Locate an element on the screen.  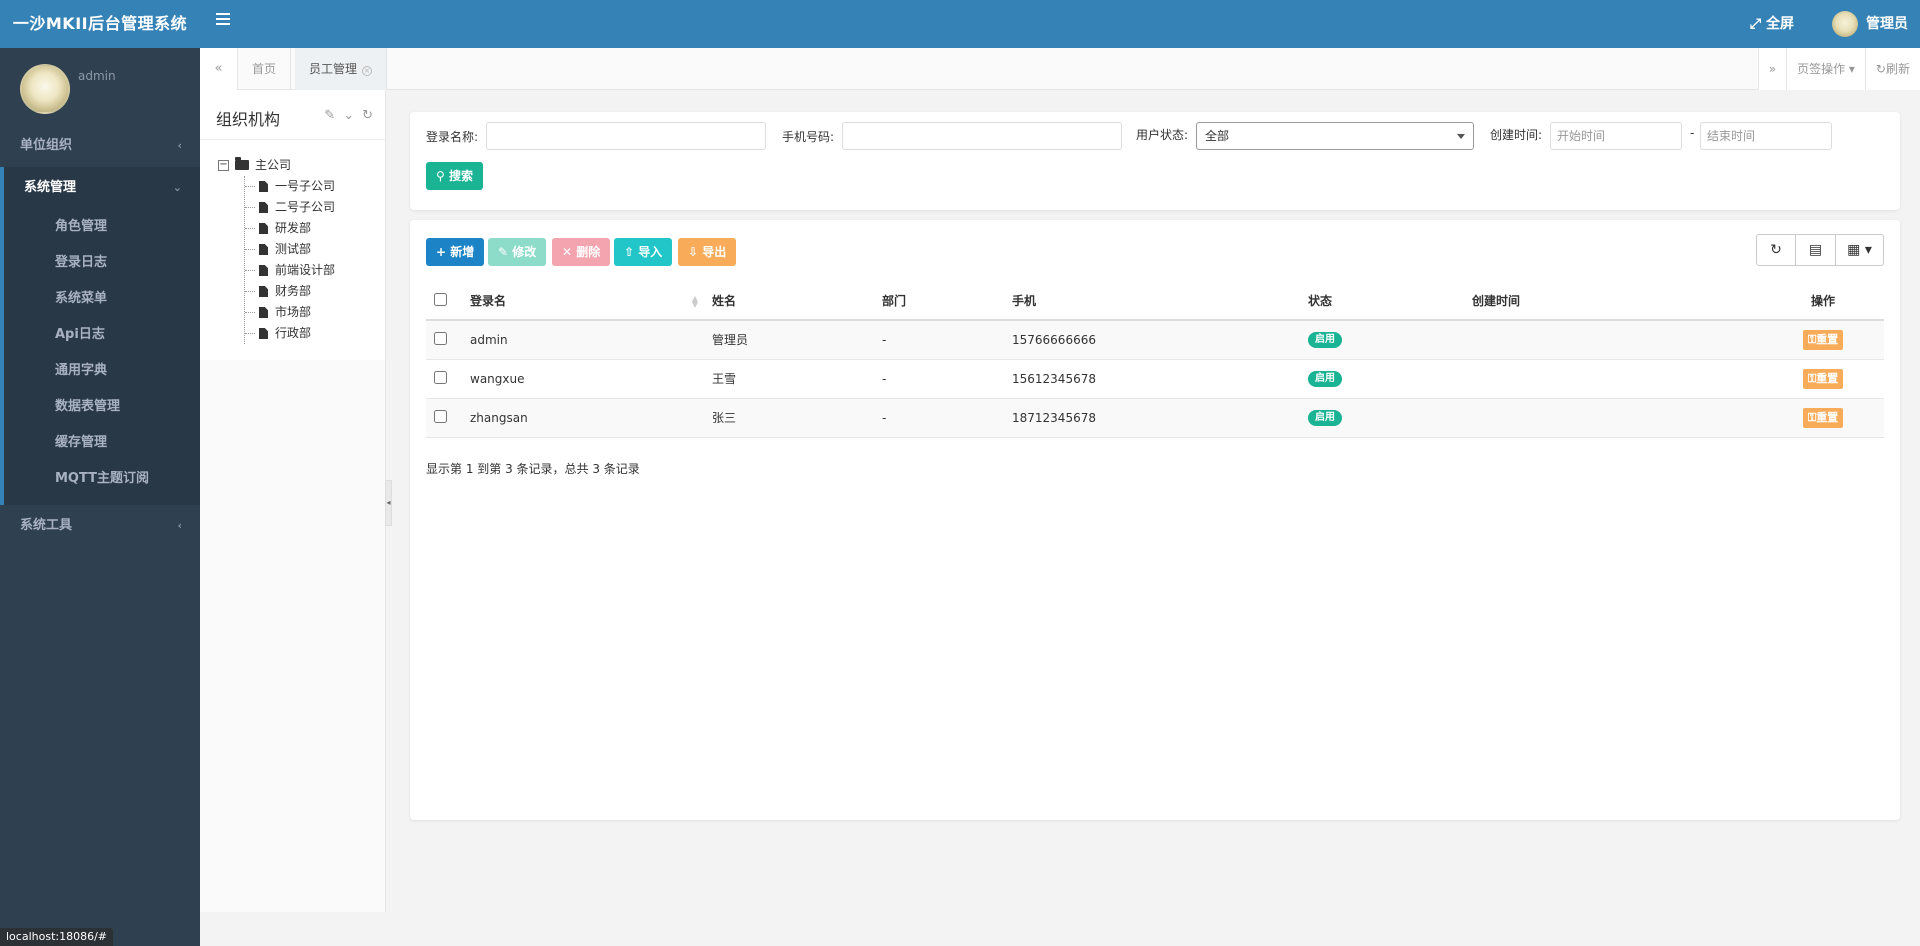
tree-node: 一号子公司 is located at coordinates (315, 186).